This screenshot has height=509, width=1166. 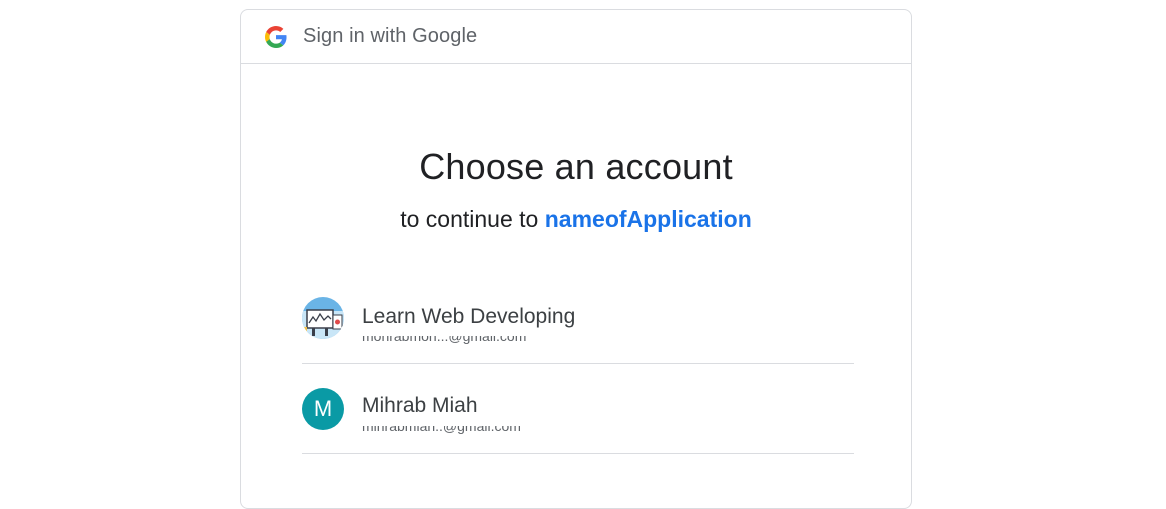 I want to click on page-subtitle: to continue to nameofApplication, so click(x=576, y=219).